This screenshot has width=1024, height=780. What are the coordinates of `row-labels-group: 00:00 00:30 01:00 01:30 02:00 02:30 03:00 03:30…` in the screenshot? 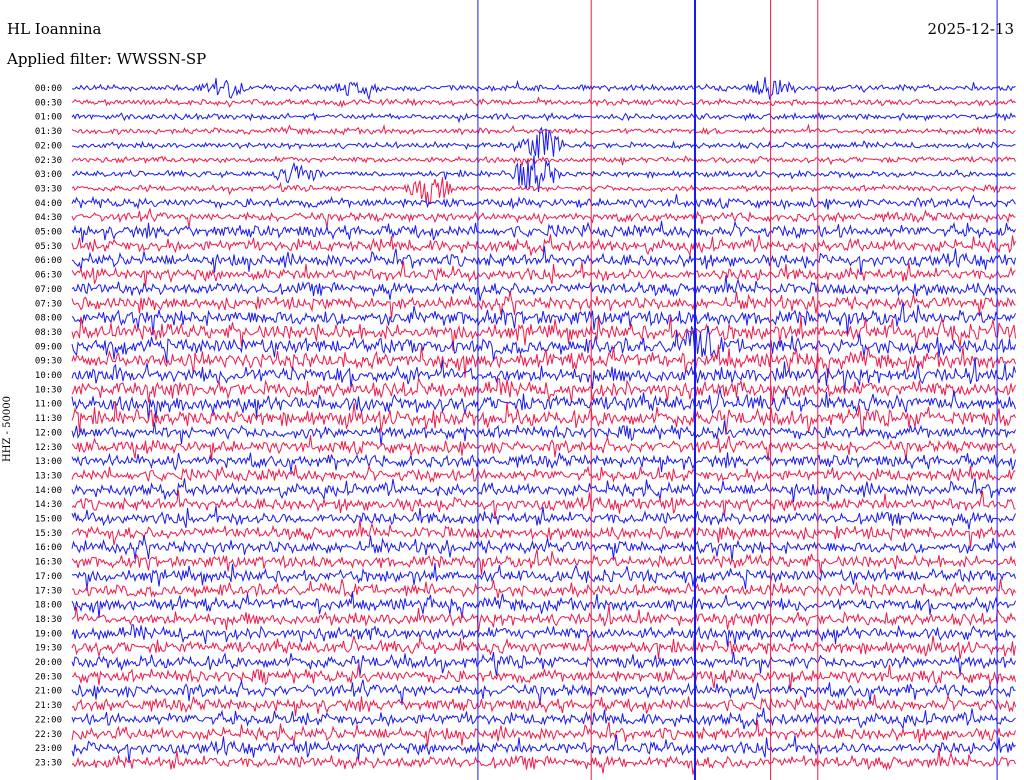 It's located at (48, 426).